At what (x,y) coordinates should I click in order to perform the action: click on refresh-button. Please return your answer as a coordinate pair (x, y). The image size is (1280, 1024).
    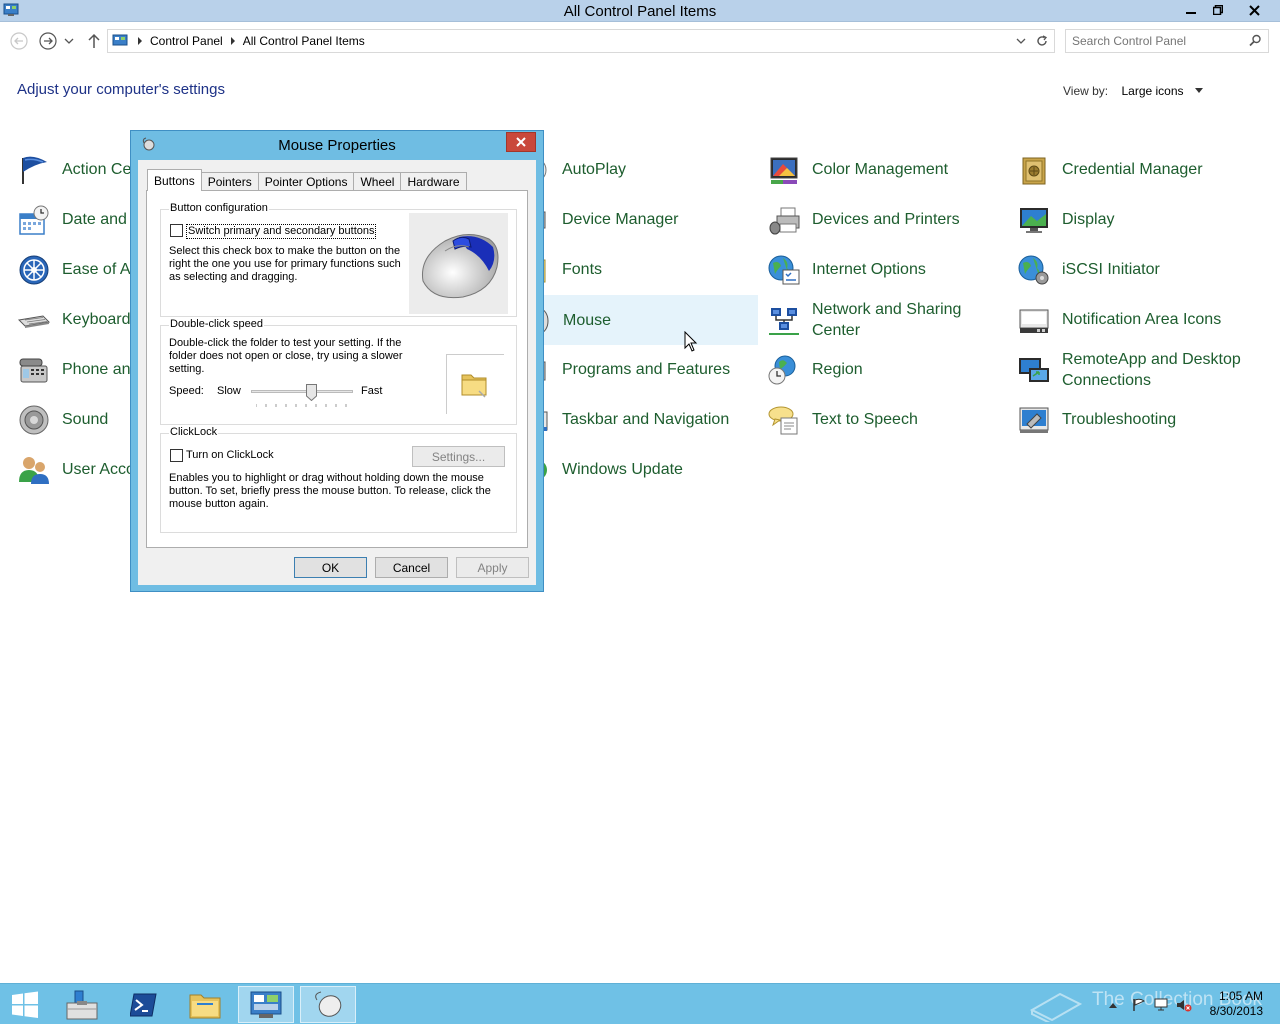
    Looking at the image, I should click on (1042, 41).